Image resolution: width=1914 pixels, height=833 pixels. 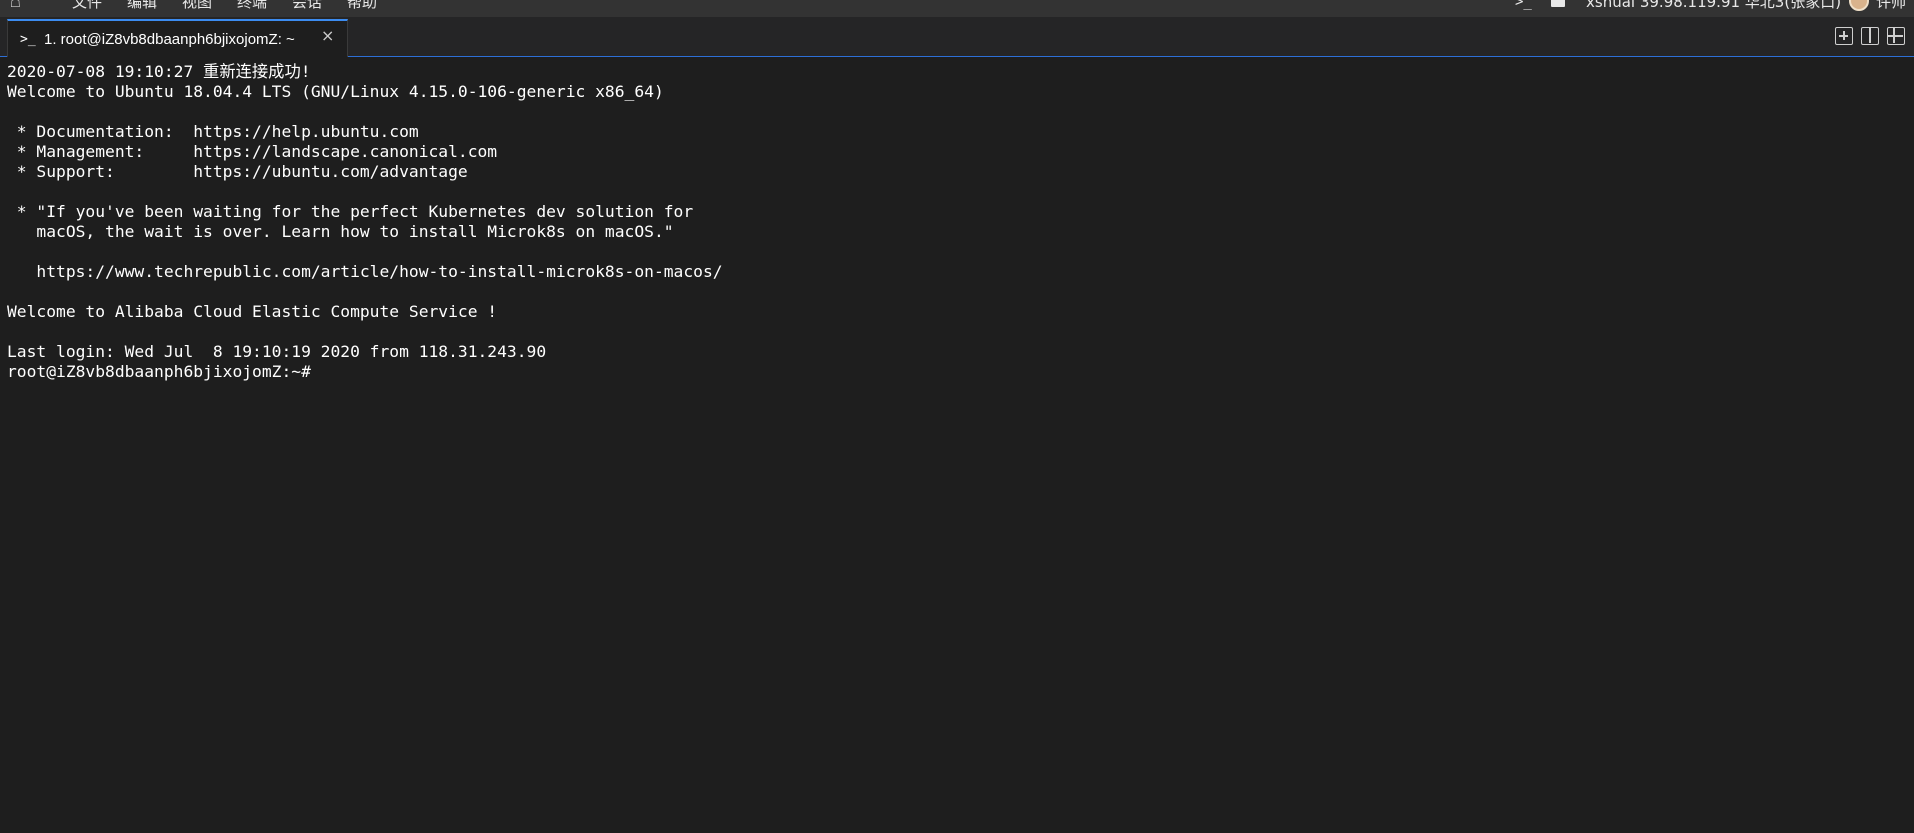 What do you see at coordinates (327, 35) in the screenshot?
I see `close-icon: ×` at bounding box center [327, 35].